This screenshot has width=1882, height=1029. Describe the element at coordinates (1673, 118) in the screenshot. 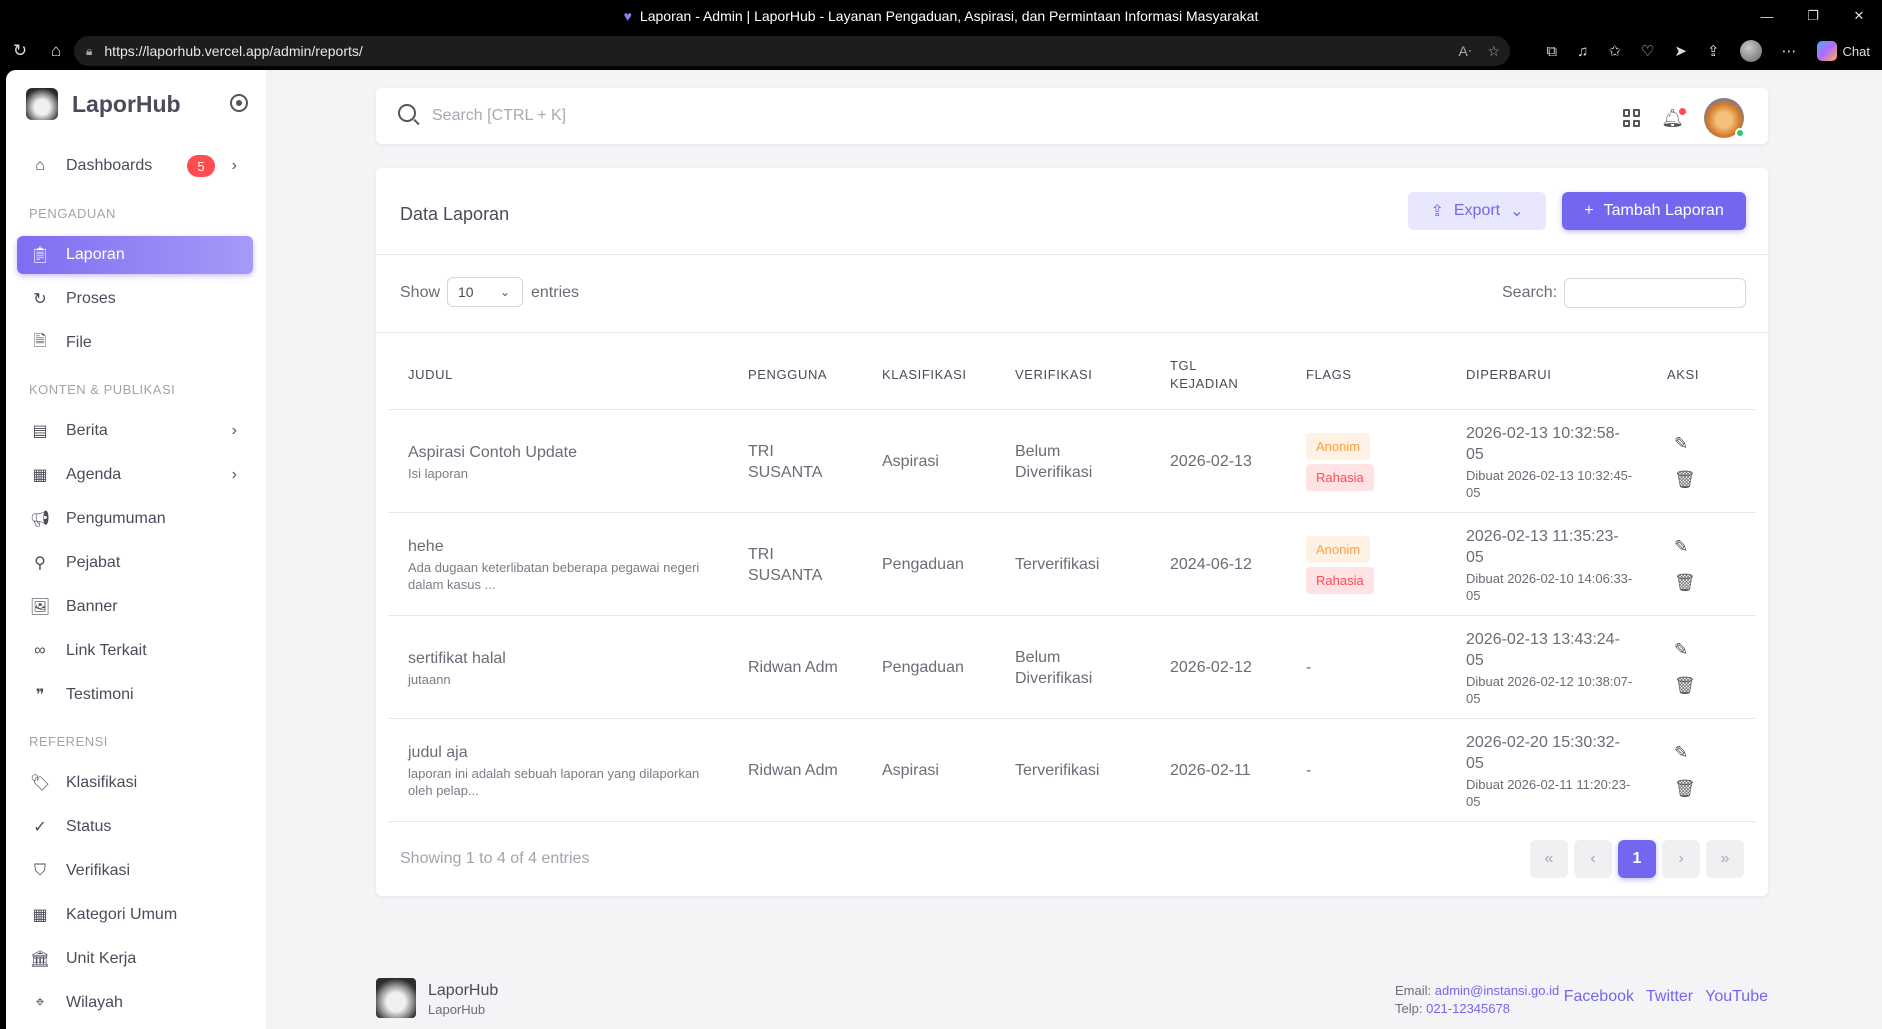

I see `notification-bell-icon: 🔔︎` at that location.